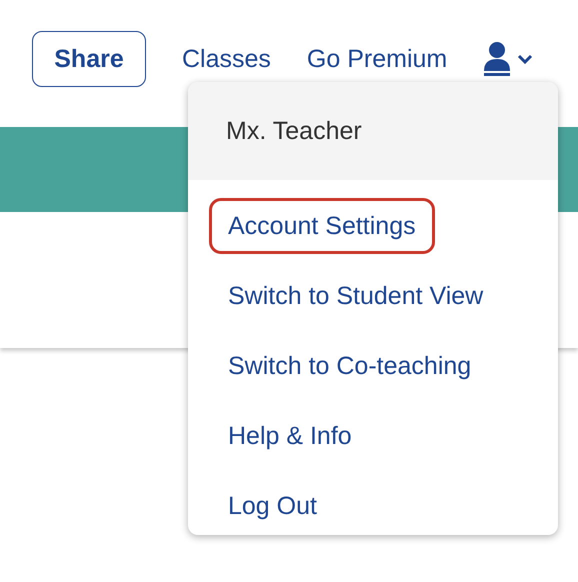 Image resolution: width=578 pixels, height=582 pixels. Describe the element at coordinates (89, 59) in the screenshot. I see `share-button: Share` at that location.